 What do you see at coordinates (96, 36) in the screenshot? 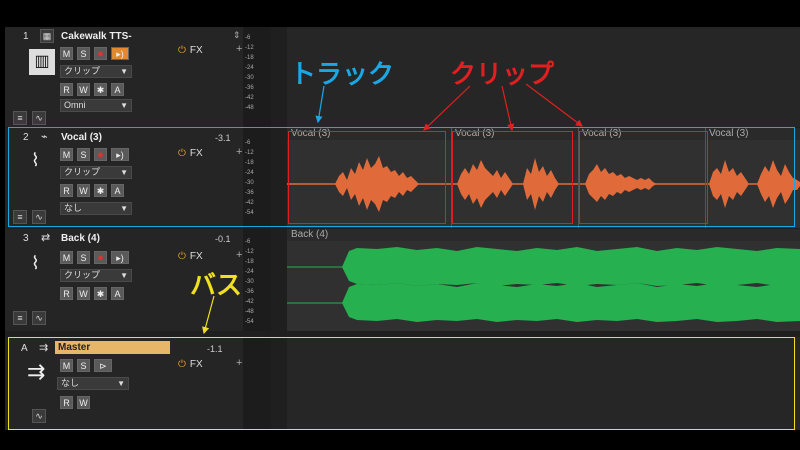
I see `track-name: Cakewalk TTS-` at bounding box center [96, 36].